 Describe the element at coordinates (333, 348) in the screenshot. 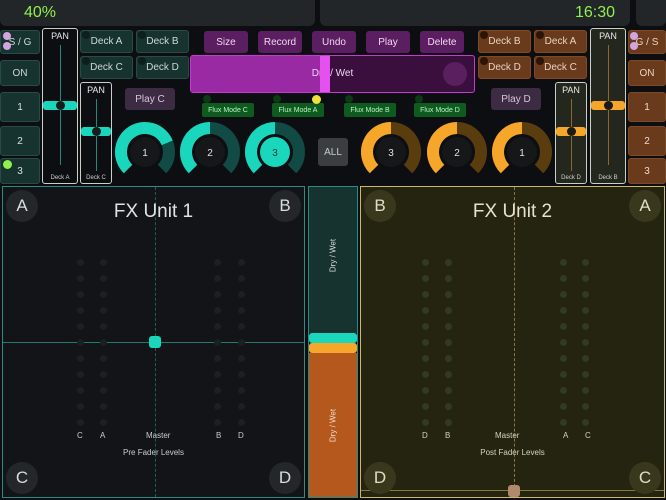

I see `fader-handle-orange` at that location.